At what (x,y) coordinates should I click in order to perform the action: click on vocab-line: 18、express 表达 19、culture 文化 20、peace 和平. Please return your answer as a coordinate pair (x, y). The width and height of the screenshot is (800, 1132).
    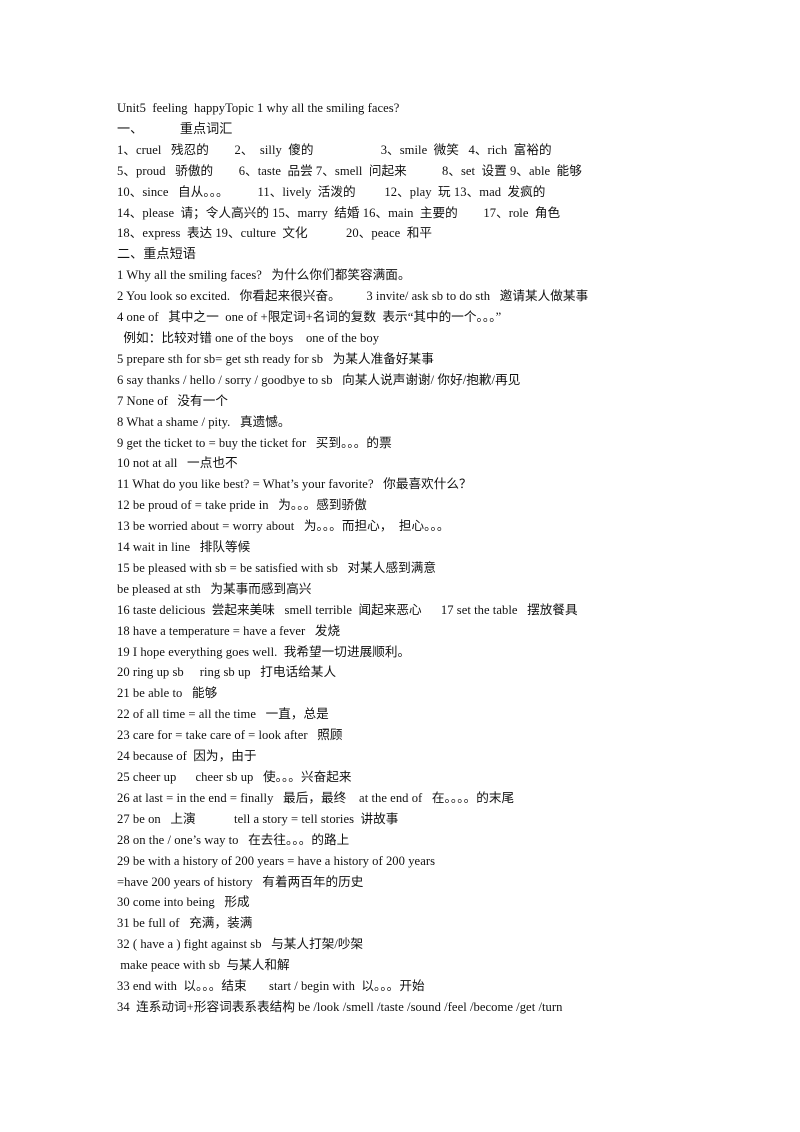
    Looking at the image, I should click on (274, 233).